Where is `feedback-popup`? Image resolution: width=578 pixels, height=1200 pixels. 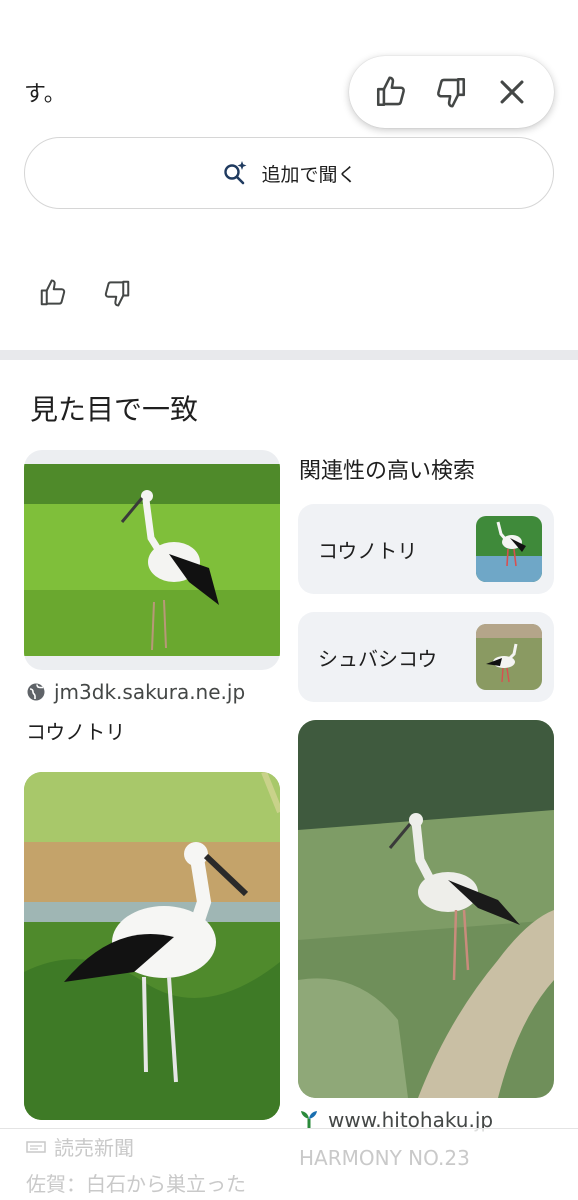 feedback-popup is located at coordinates (451, 92).